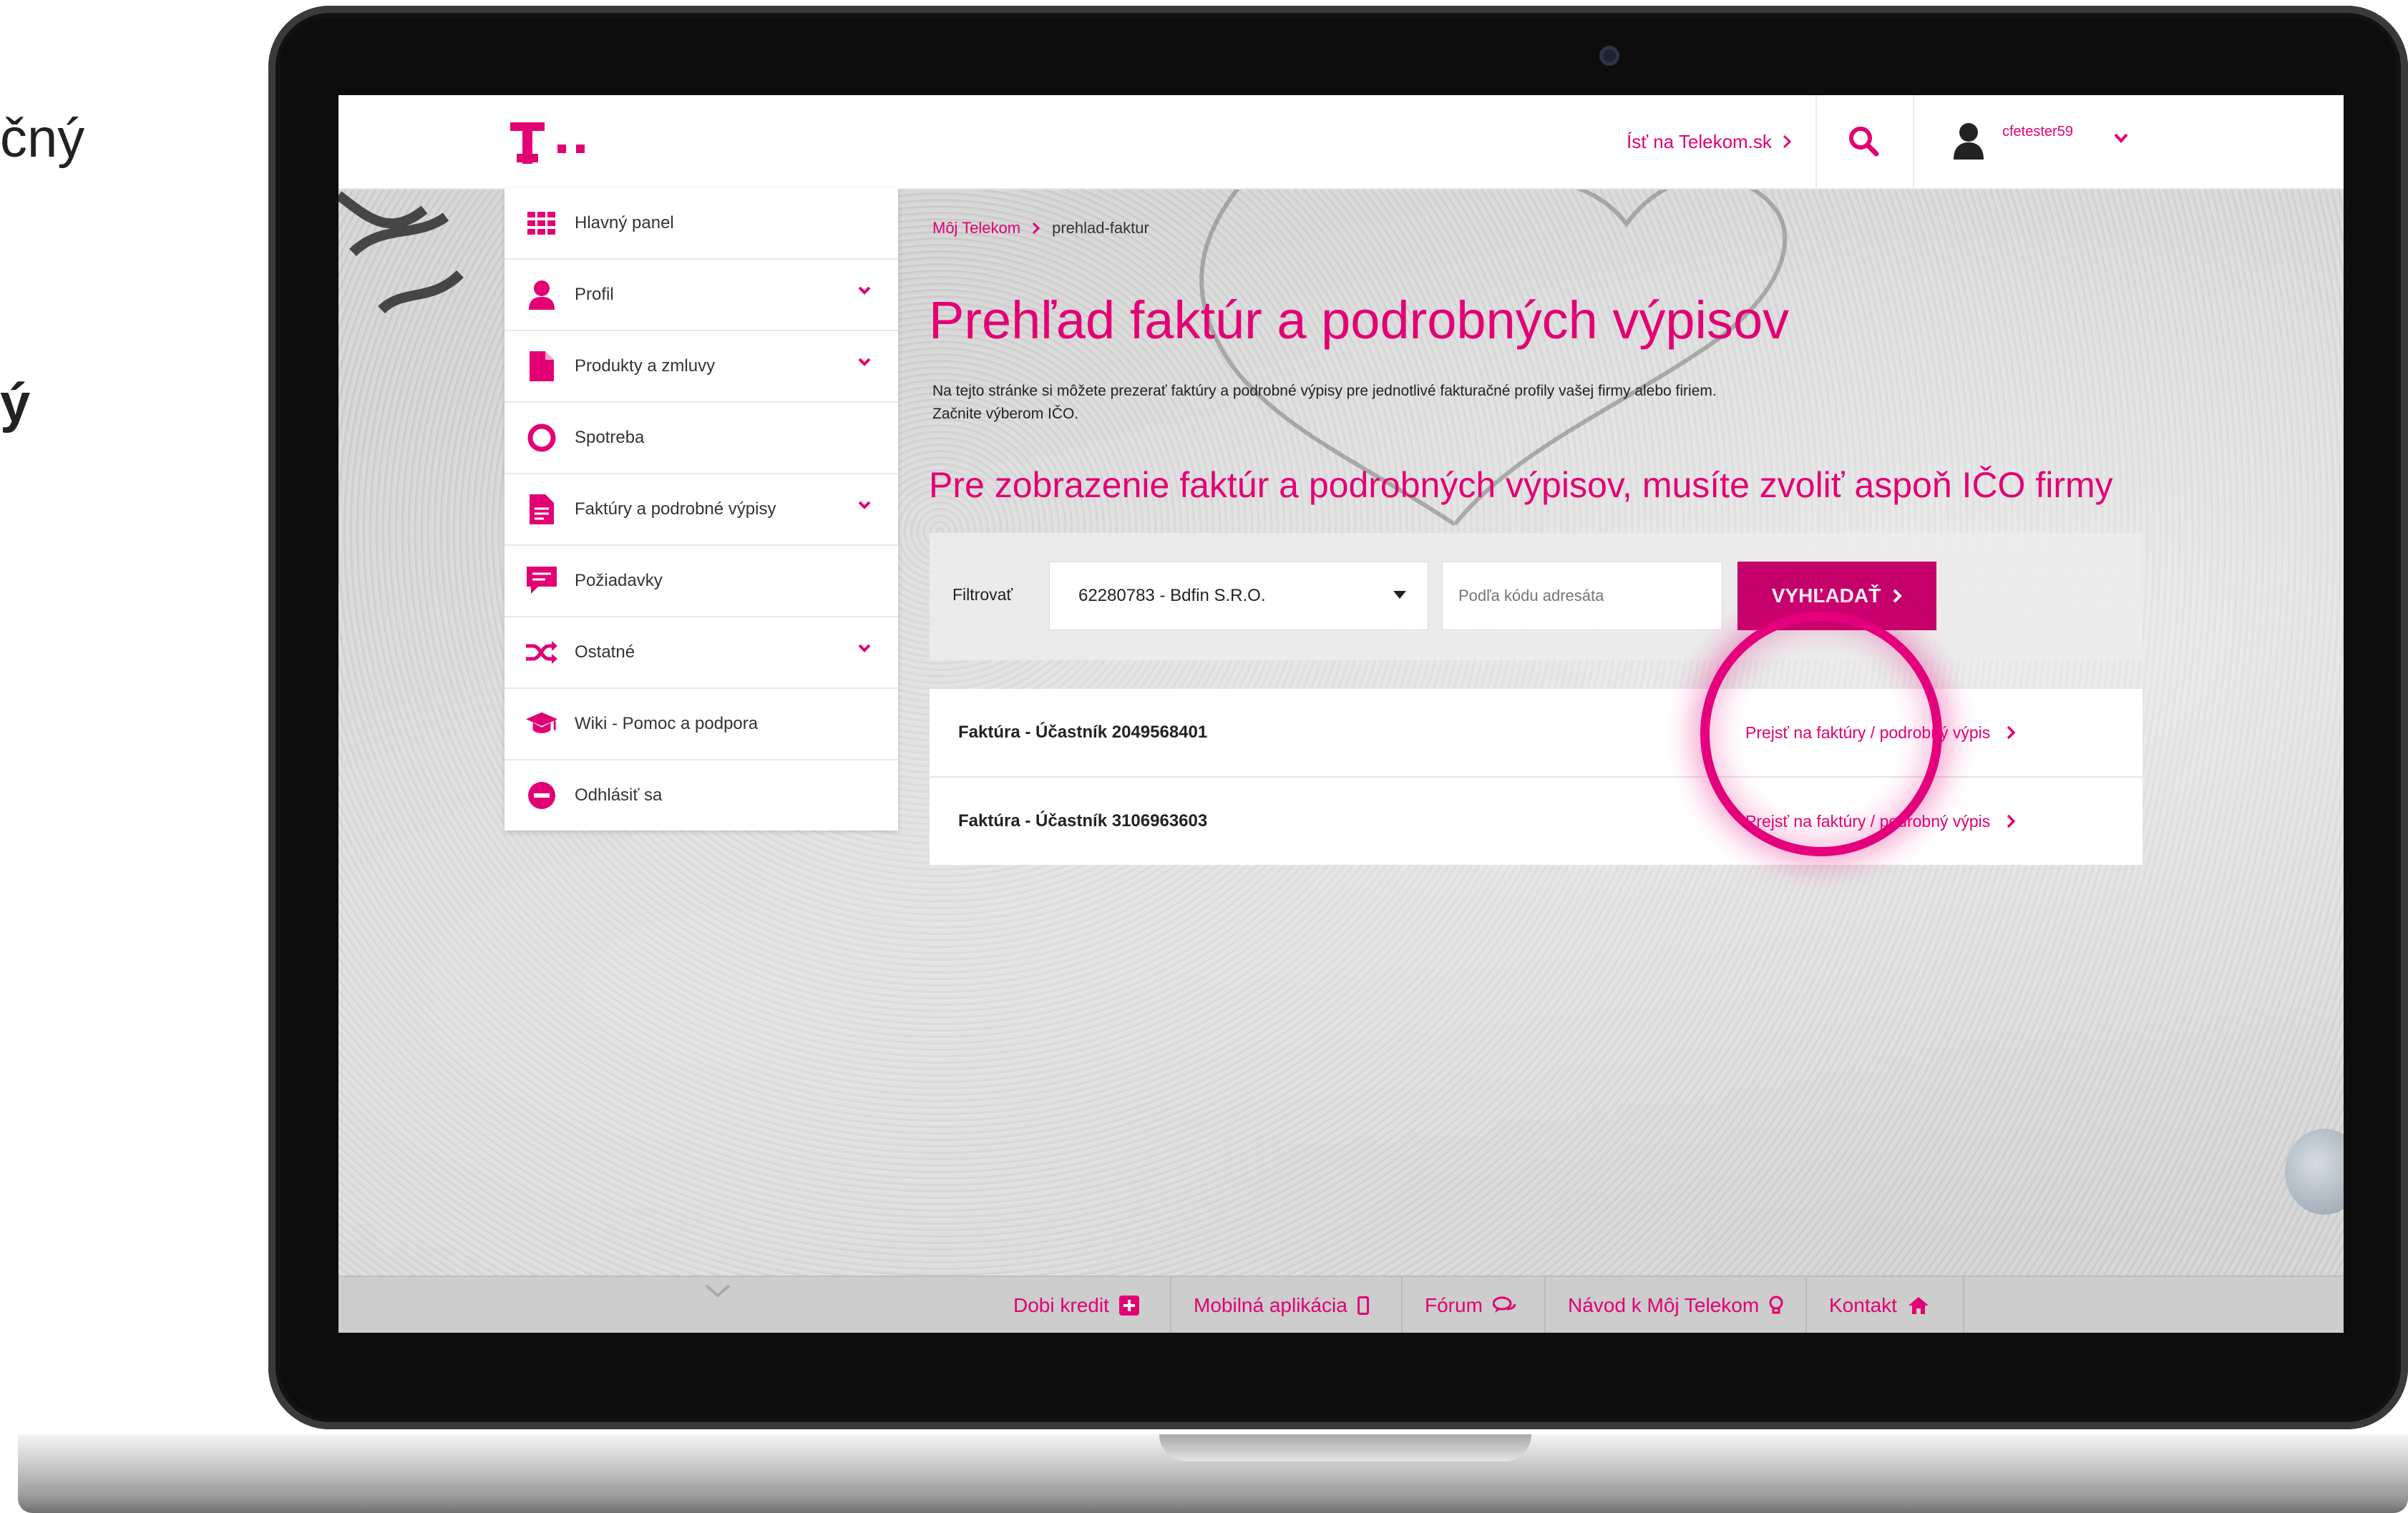 The image size is (2408, 1513). Describe the element at coordinates (701, 224) in the screenshot. I see `sidebar-item-dashboard: Hlavný panel` at that location.